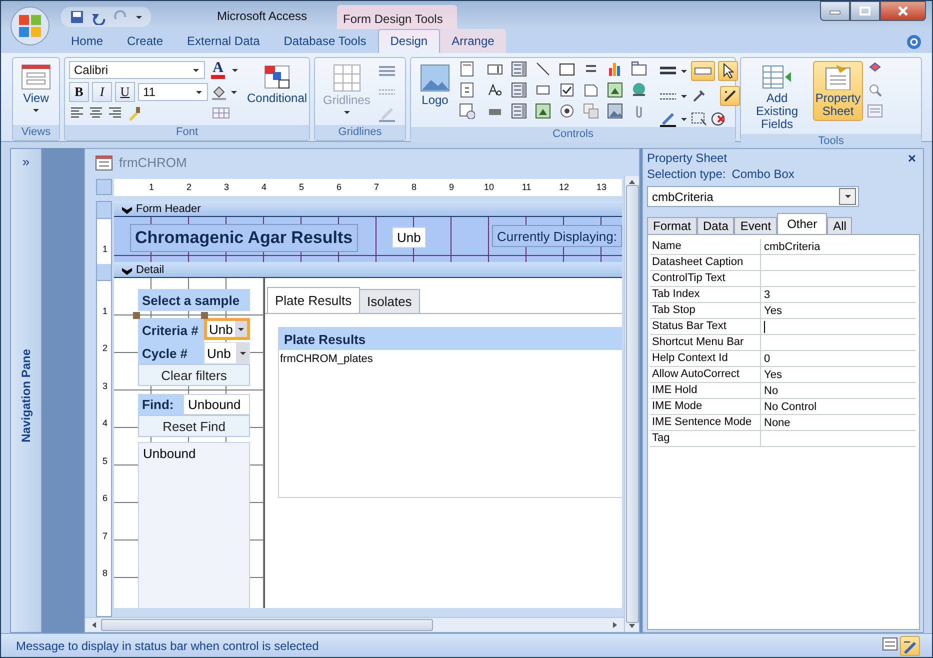  I want to click on scroll-right-icon, so click(615, 625).